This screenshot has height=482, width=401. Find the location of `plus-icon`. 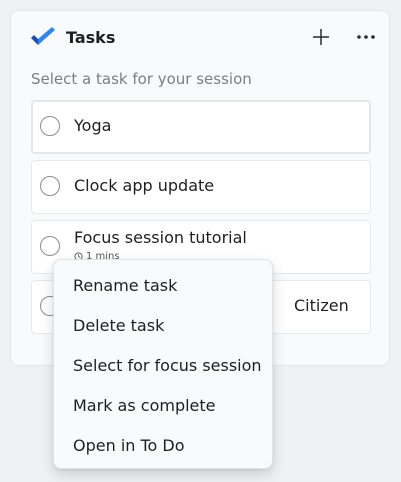

plus-icon is located at coordinates (321, 37).